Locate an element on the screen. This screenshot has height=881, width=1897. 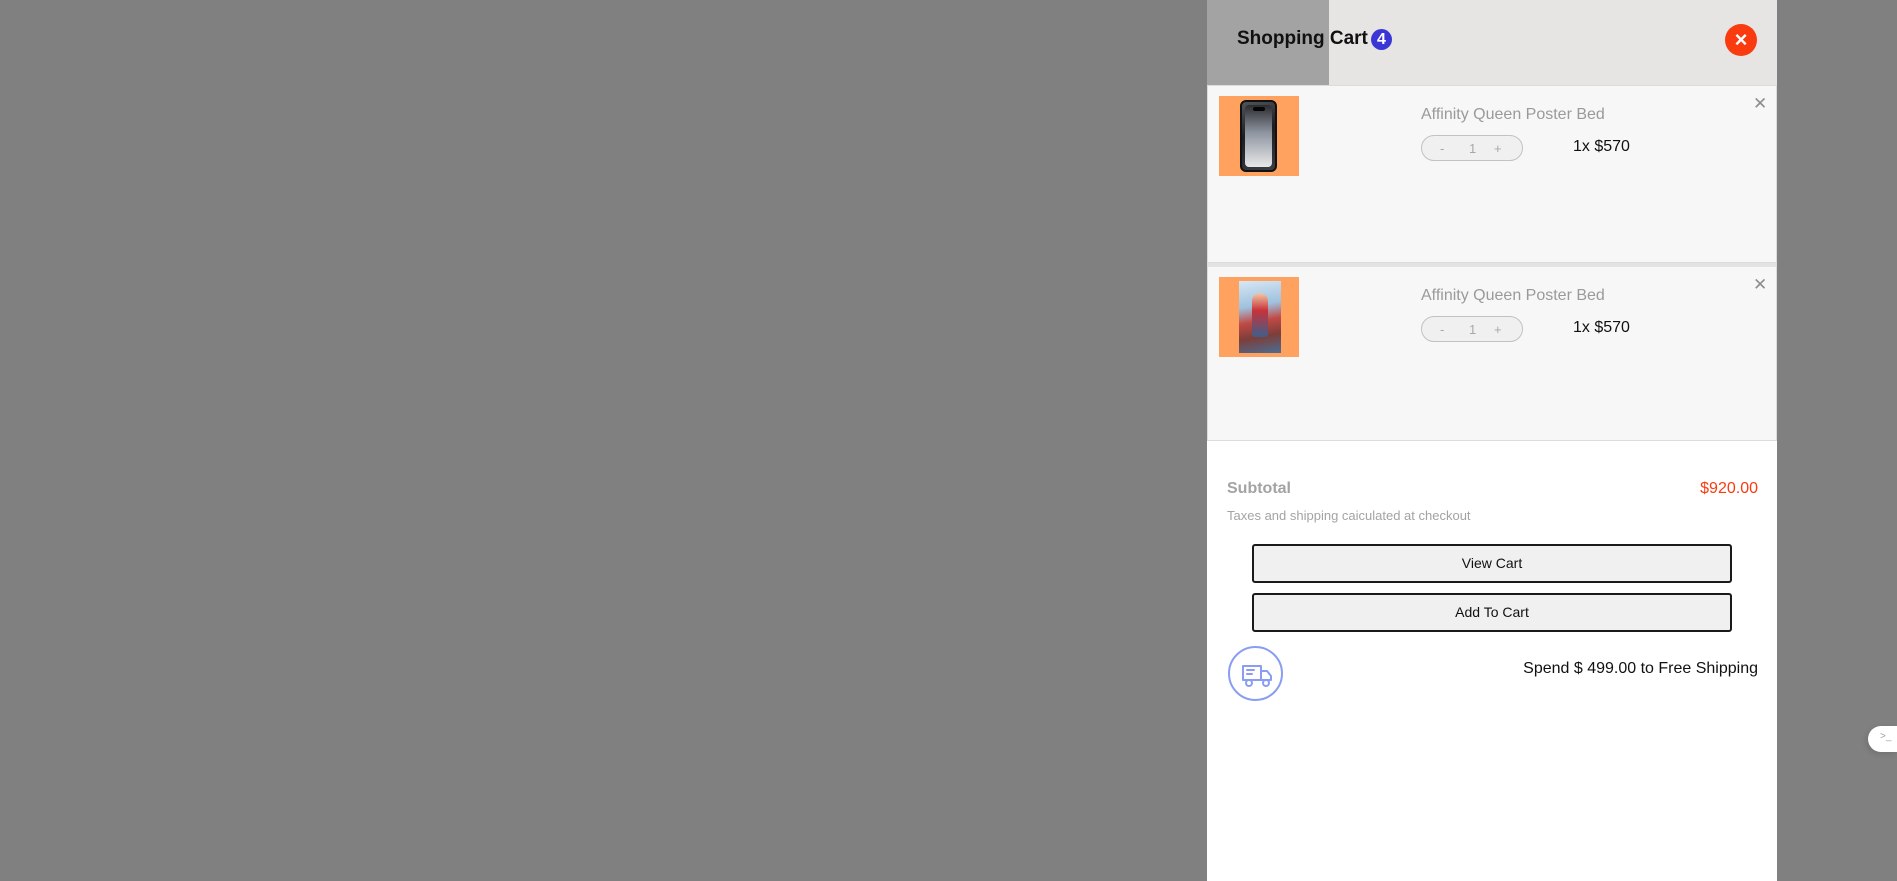
side-widget-tab: >_ is located at coordinates (1882, 739).